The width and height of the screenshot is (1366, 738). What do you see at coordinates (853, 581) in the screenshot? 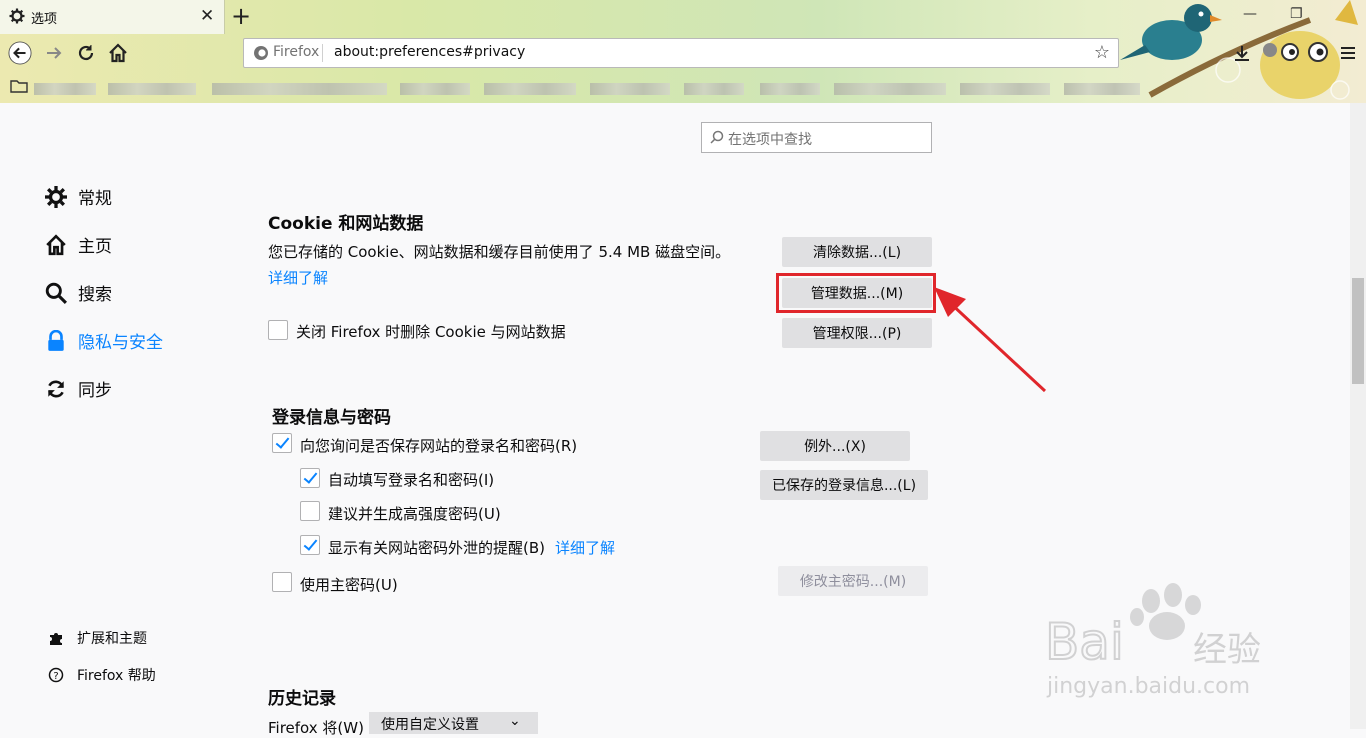
I see `change-master-password-button: 修改主密码...(M)` at bounding box center [853, 581].